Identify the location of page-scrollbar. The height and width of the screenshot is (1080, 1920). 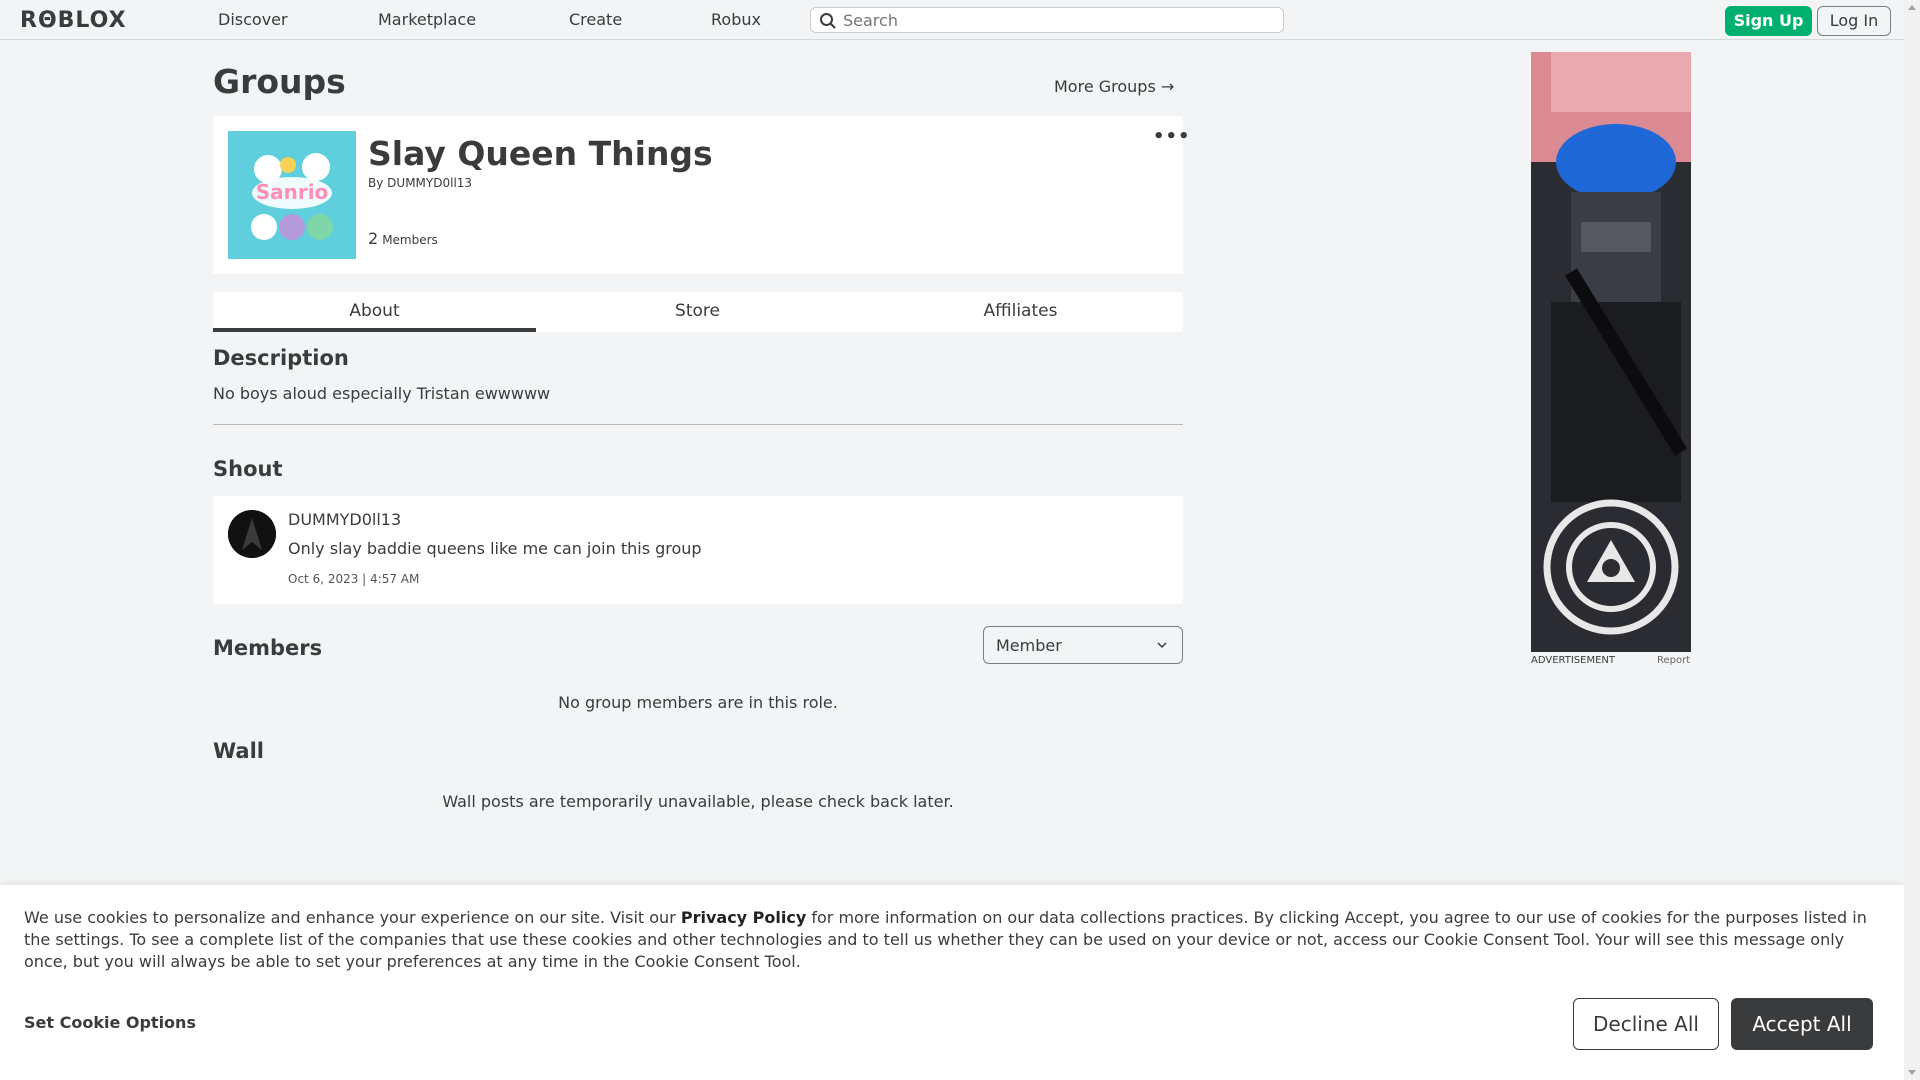
(1912, 540).